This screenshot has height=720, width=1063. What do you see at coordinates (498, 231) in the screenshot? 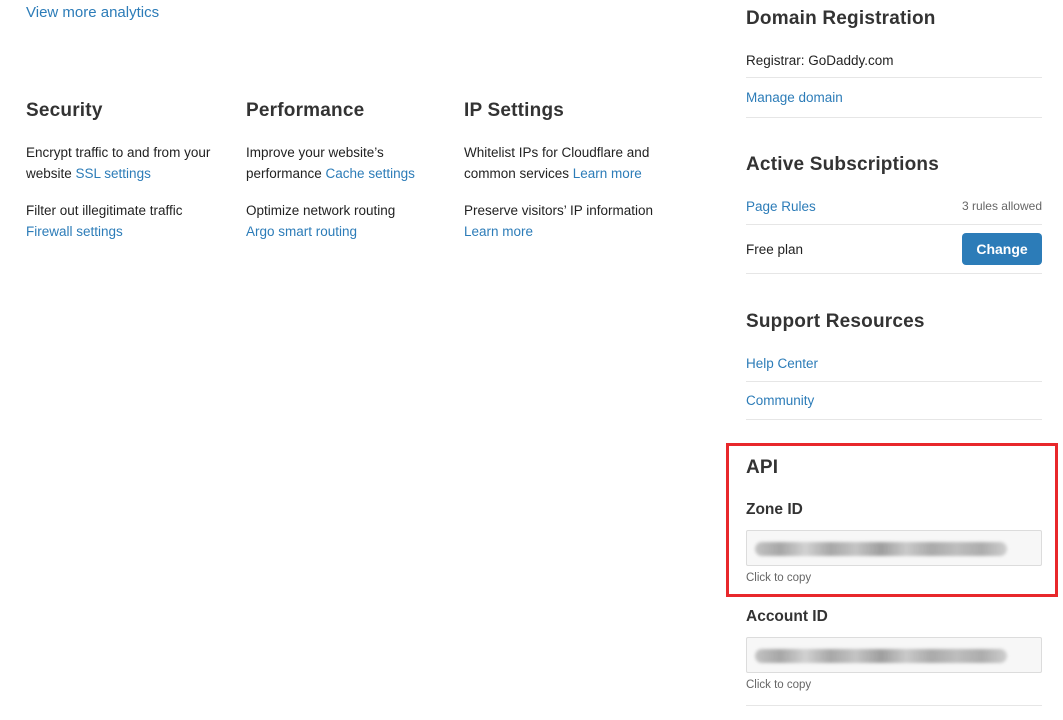
I see `preserve-ip-learn-more-link: Learn more` at bounding box center [498, 231].